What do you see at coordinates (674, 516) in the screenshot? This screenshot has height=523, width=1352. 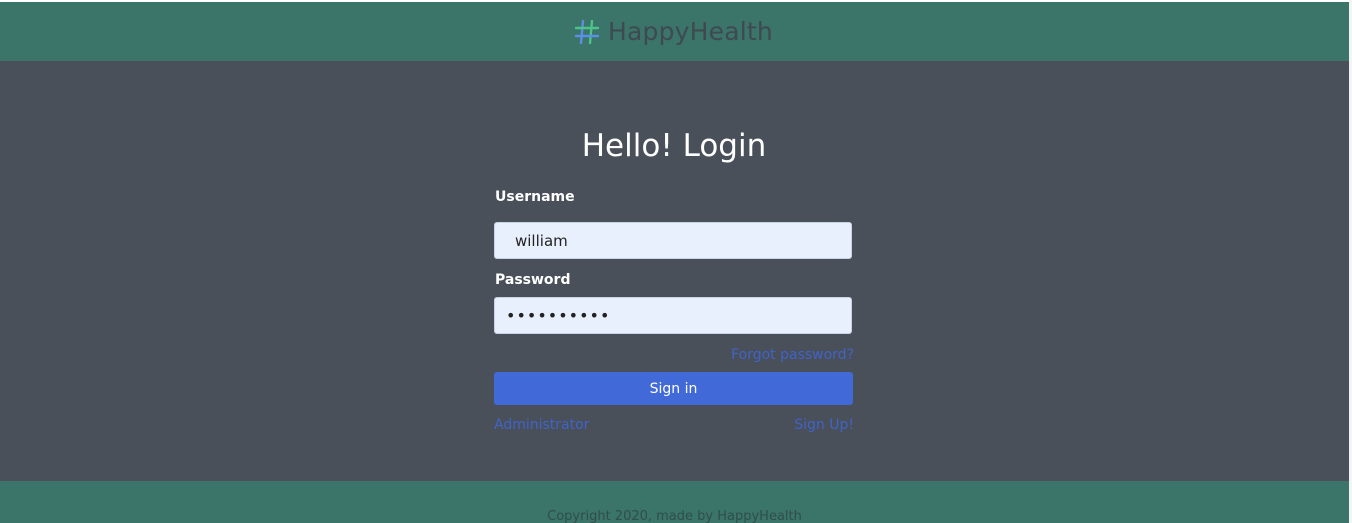 I see `copyright-text: Copyright 2020, made by HappyHealth` at bounding box center [674, 516].